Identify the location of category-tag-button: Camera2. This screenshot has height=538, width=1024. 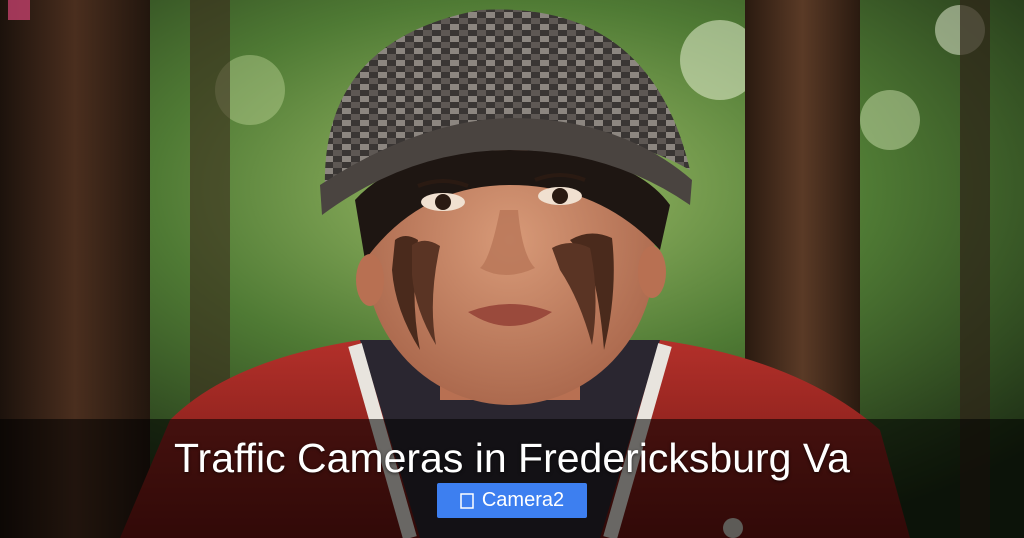
(512, 500).